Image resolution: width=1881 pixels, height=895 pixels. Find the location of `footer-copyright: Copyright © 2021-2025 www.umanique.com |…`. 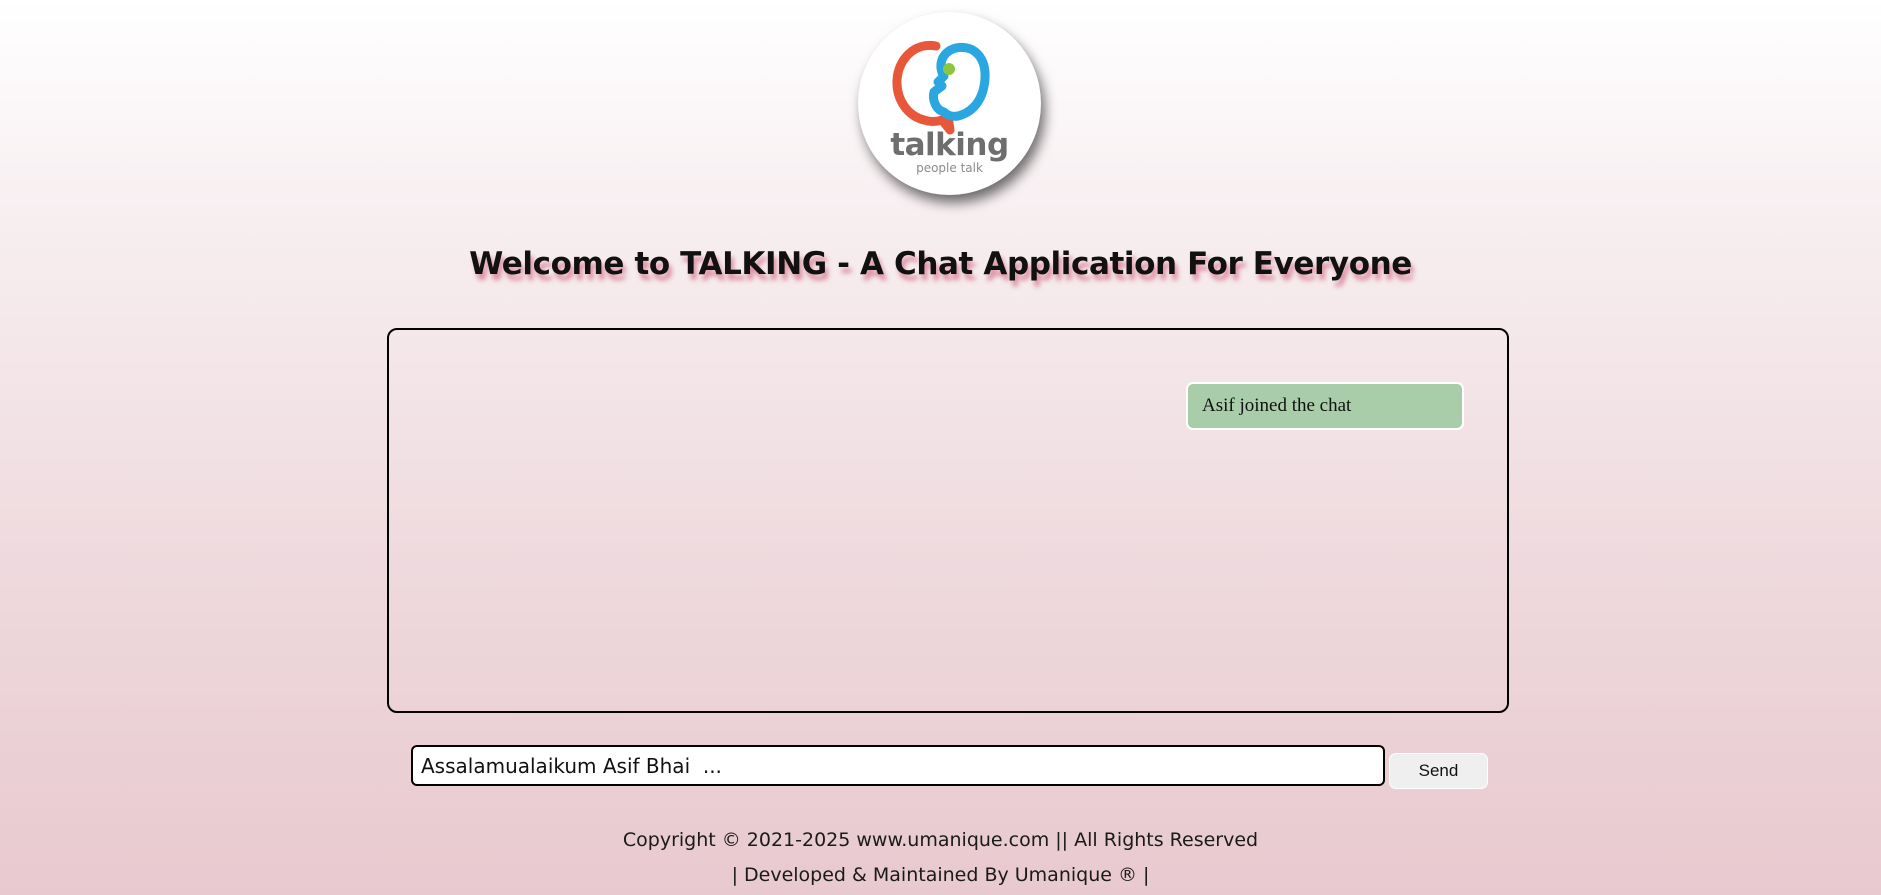

footer-copyright: Copyright © 2021-2025 www.umanique.com |… is located at coordinates (940, 840).